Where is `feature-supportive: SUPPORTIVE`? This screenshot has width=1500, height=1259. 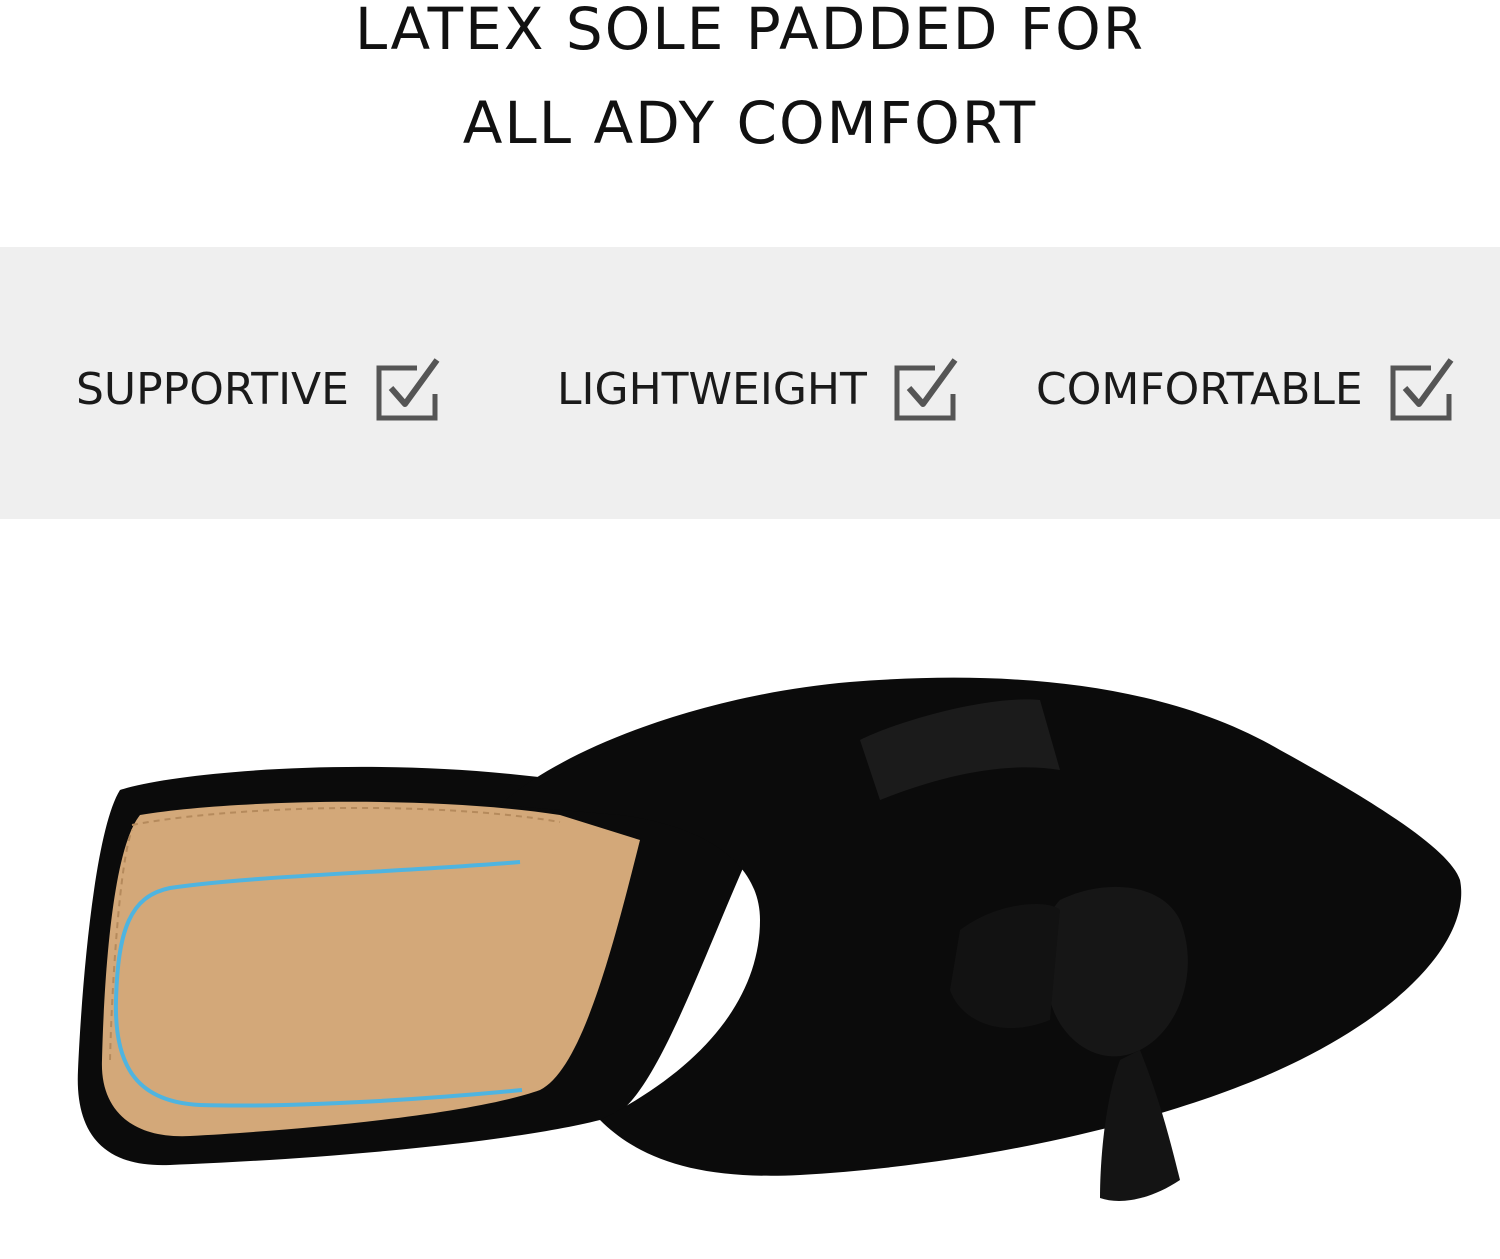 feature-supportive: SUPPORTIVE is located at coordinates (258, 389).